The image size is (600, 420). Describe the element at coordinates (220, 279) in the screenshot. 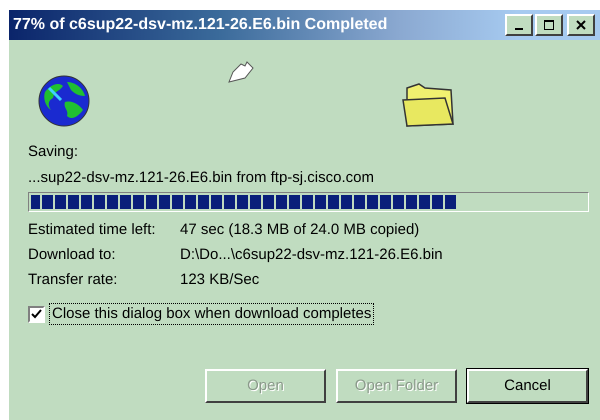

I see `detail-value: 123 KB/Sec` at that location.